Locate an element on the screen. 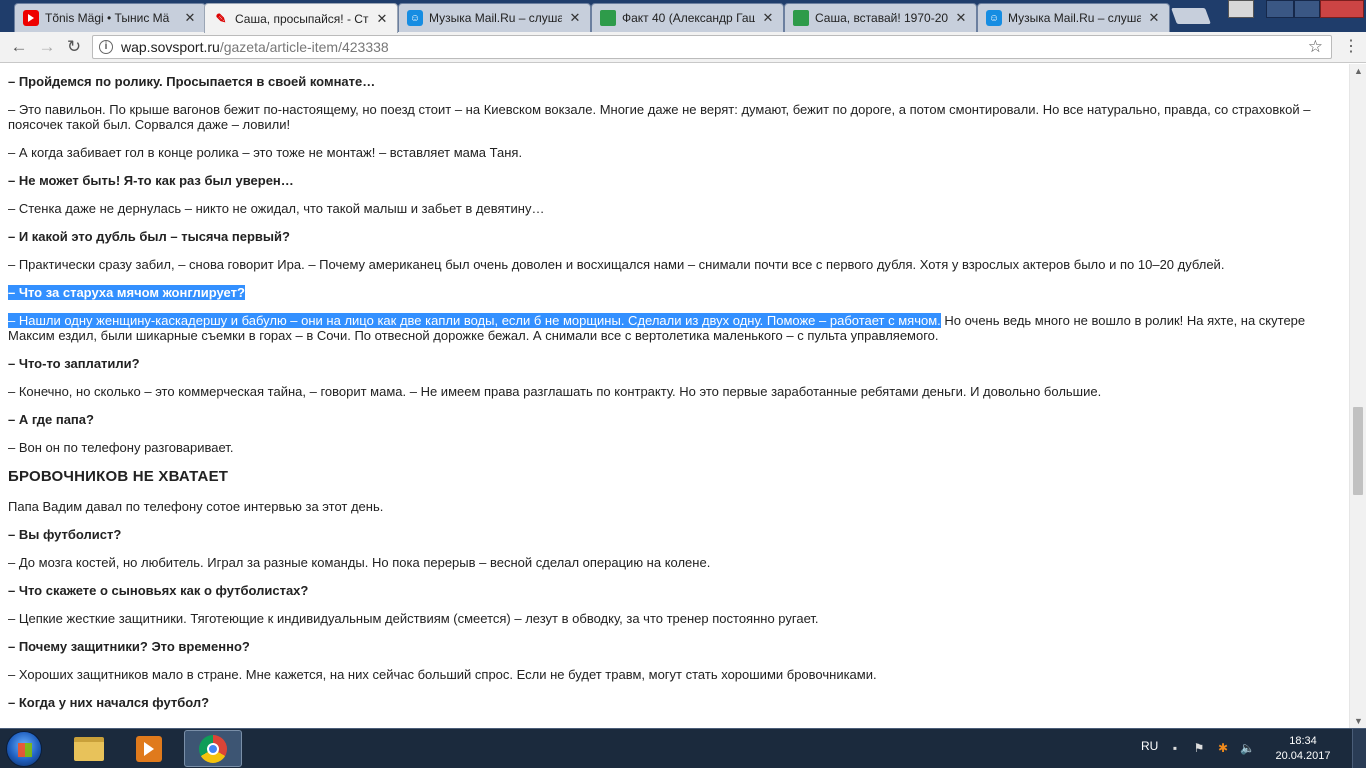  back-arrow-icon: ← is located at coordinates (19, 47).